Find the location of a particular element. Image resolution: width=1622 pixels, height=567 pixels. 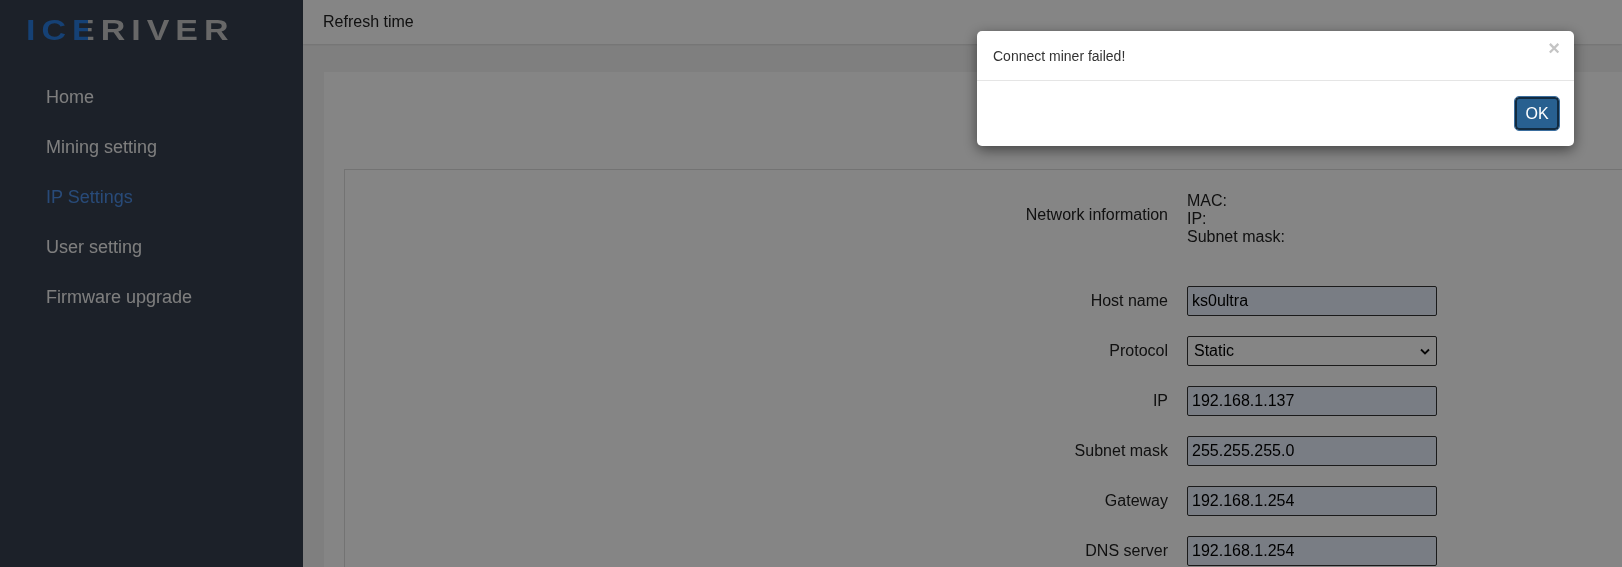

input-field: 192.168.1.137 is located at coordinates (1312, 401).